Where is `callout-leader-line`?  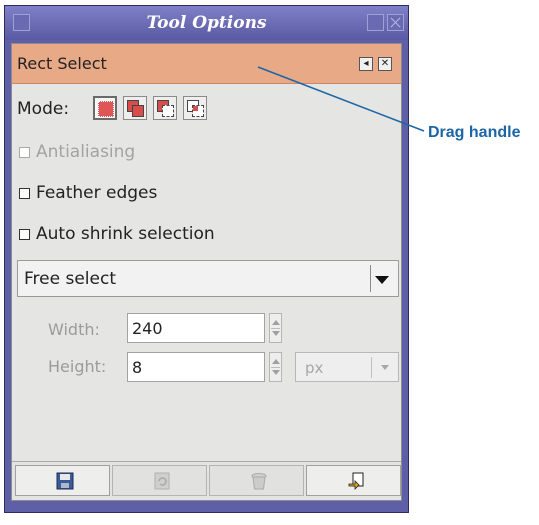 callout-leader-line is located at coordinates (341, 99).